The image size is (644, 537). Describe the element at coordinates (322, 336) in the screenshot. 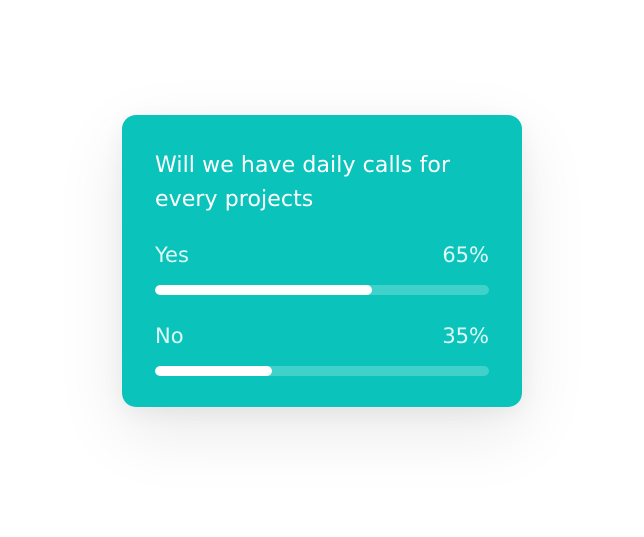

I see `poll-option-row: No 35%` at that location.